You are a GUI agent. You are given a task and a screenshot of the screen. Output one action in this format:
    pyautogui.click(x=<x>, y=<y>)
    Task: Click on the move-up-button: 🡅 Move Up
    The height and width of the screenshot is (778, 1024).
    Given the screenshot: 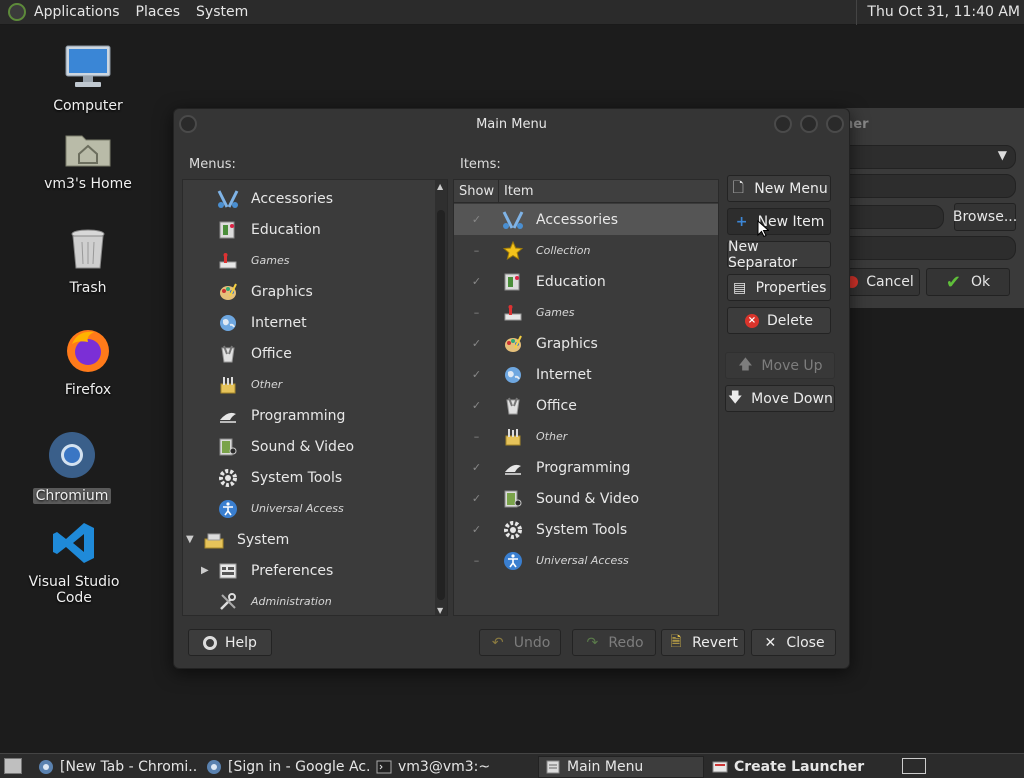 What is the action you would take?
    pyautogui.click(x=780, y=365)
    